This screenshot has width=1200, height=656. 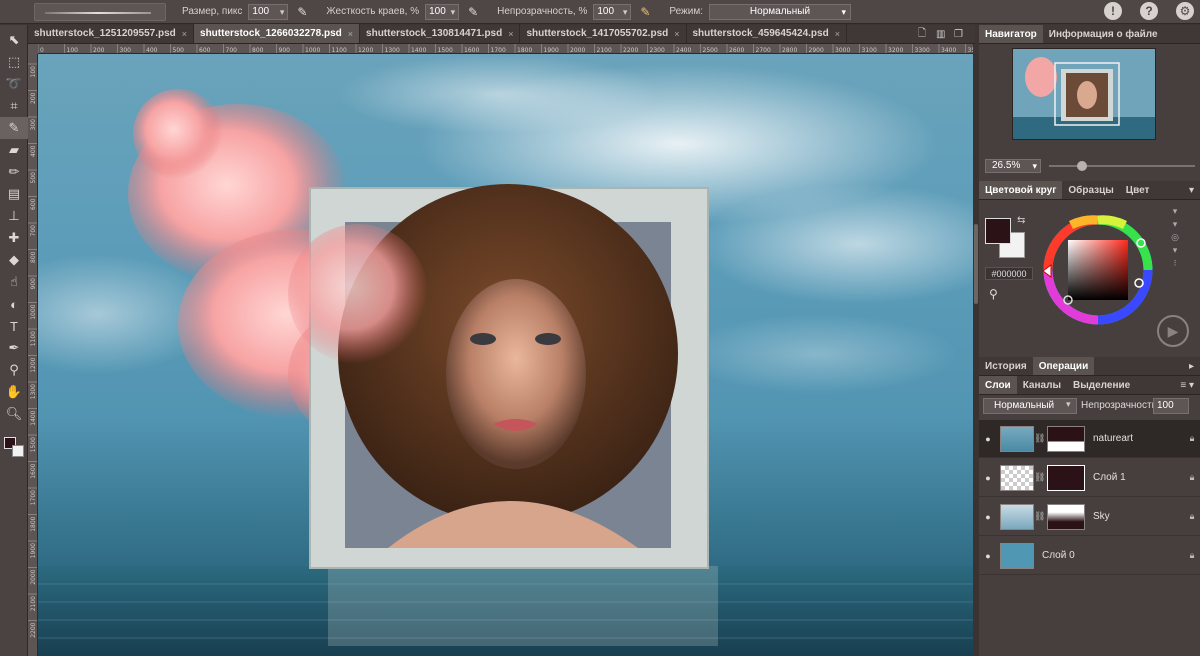 What do you see at coordinates (14, 392) in the screenshot?
I see `hand-tool-icon: ✋` at bounding box center [14, 392].